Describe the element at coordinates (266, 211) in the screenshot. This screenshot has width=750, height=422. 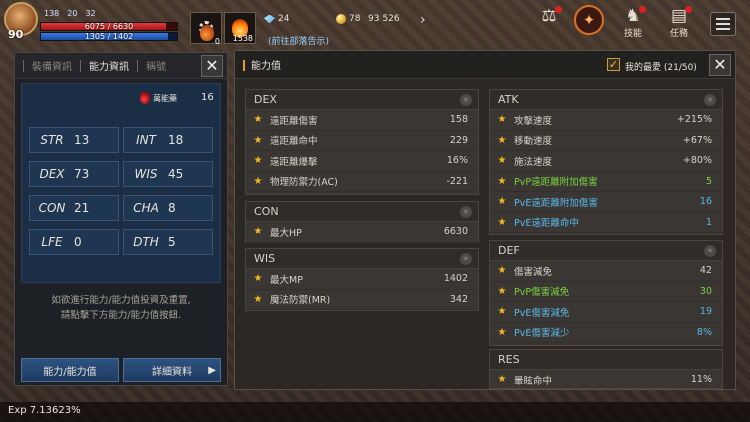
I see `section-title-text: CON` at that location.